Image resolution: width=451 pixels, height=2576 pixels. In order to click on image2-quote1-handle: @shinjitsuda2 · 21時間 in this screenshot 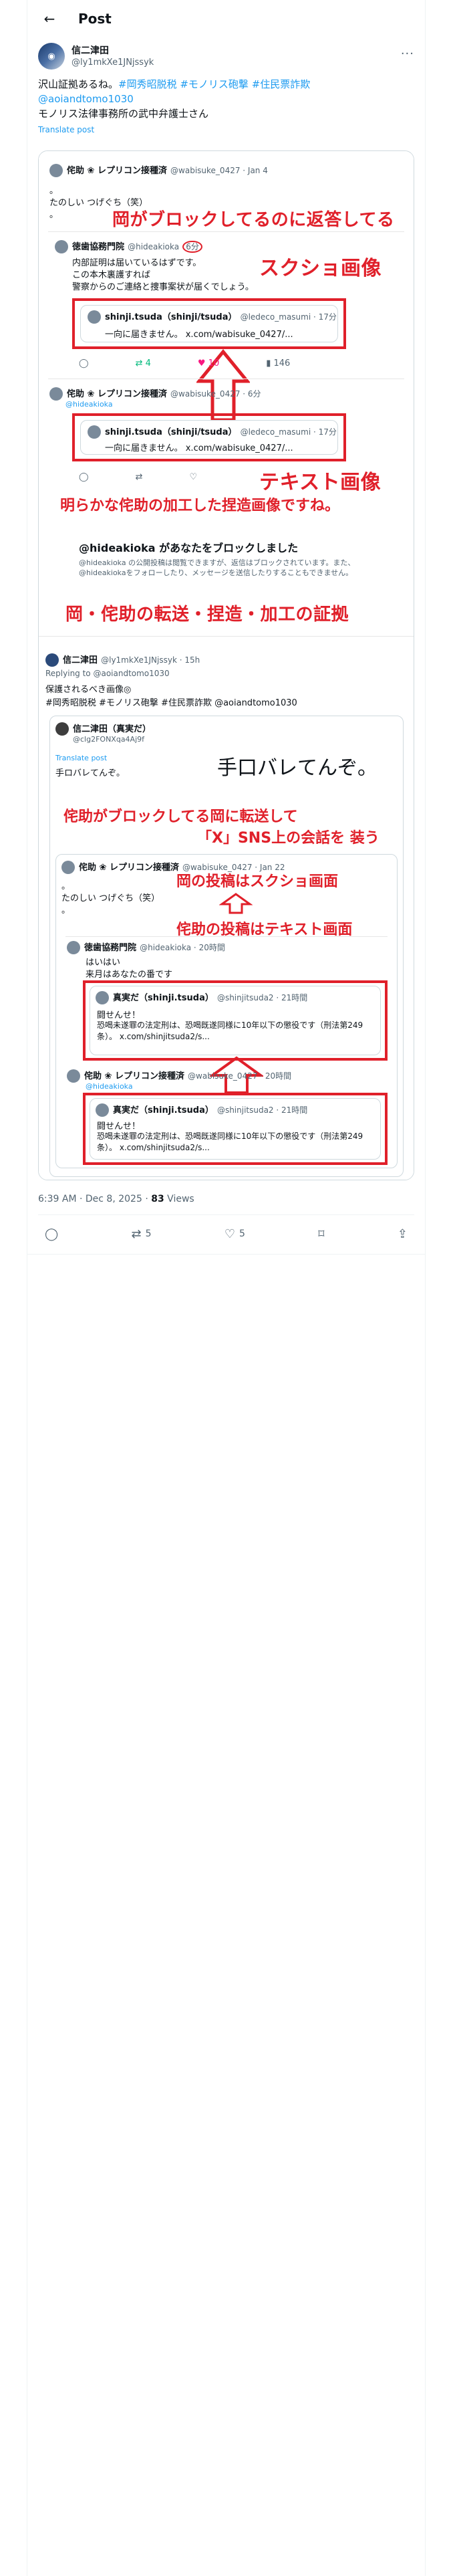, I will do `click(262, 997)`.